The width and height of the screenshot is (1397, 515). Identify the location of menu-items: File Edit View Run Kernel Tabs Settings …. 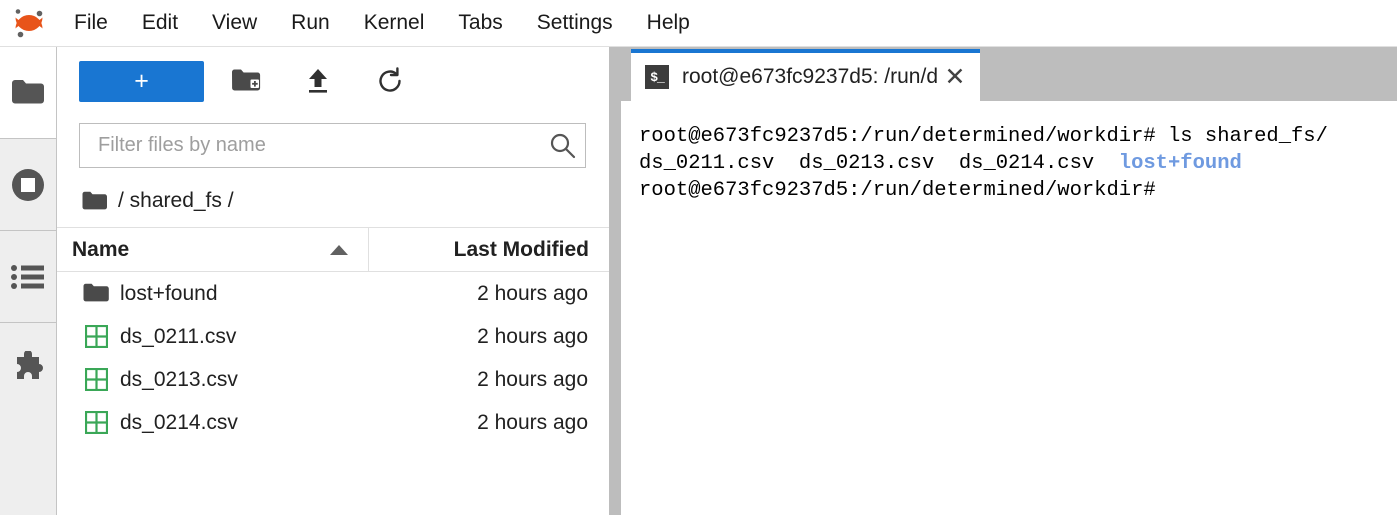
(382, 23).